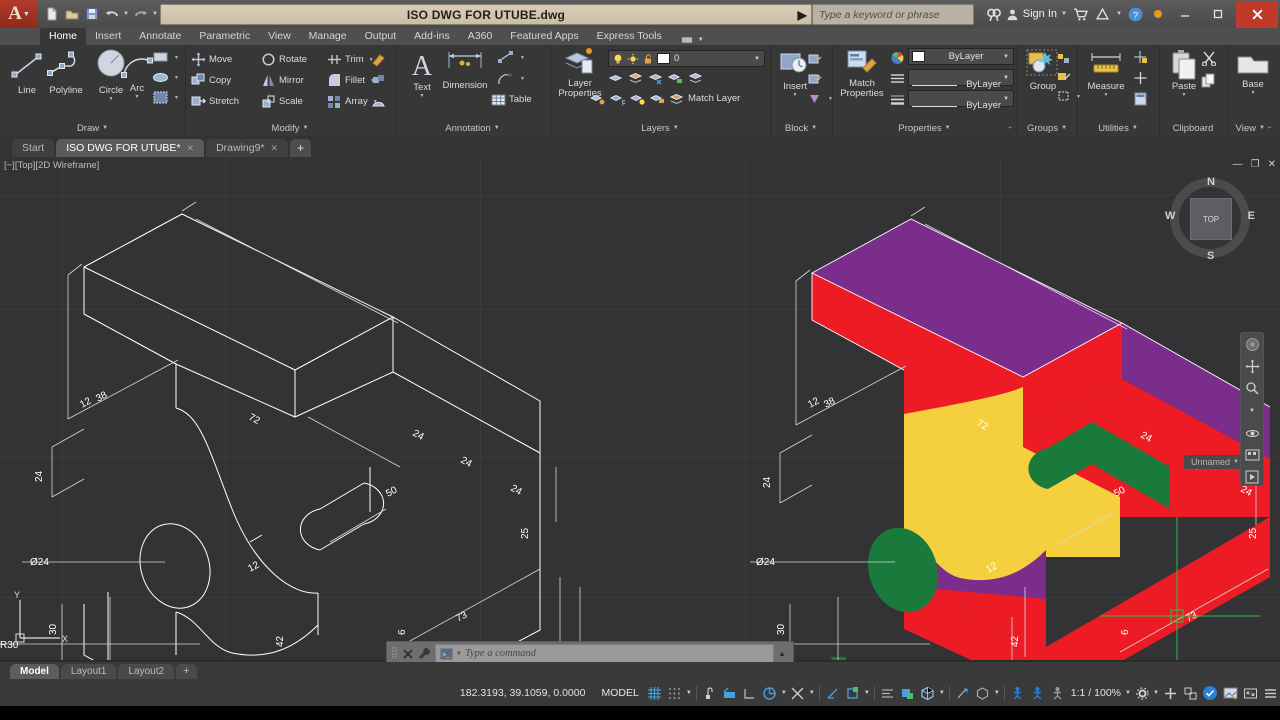  Describe the element at coordinates (617, 98) in the screenshot. I see `layer-previous-button: p` at that location.